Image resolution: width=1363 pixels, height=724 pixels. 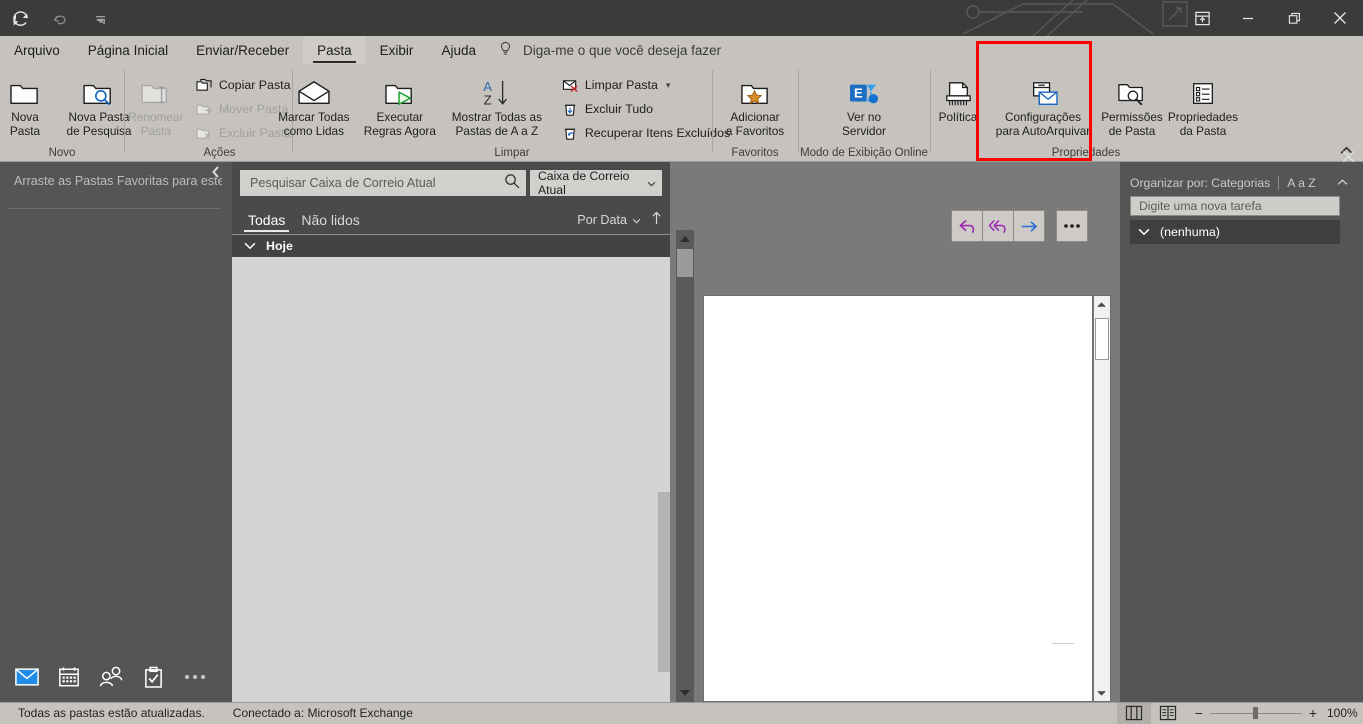 What do you see at coordinates (685, 263) in the screenshot?
I see `scrollbar-thumb` at bounding box center [685, 263].